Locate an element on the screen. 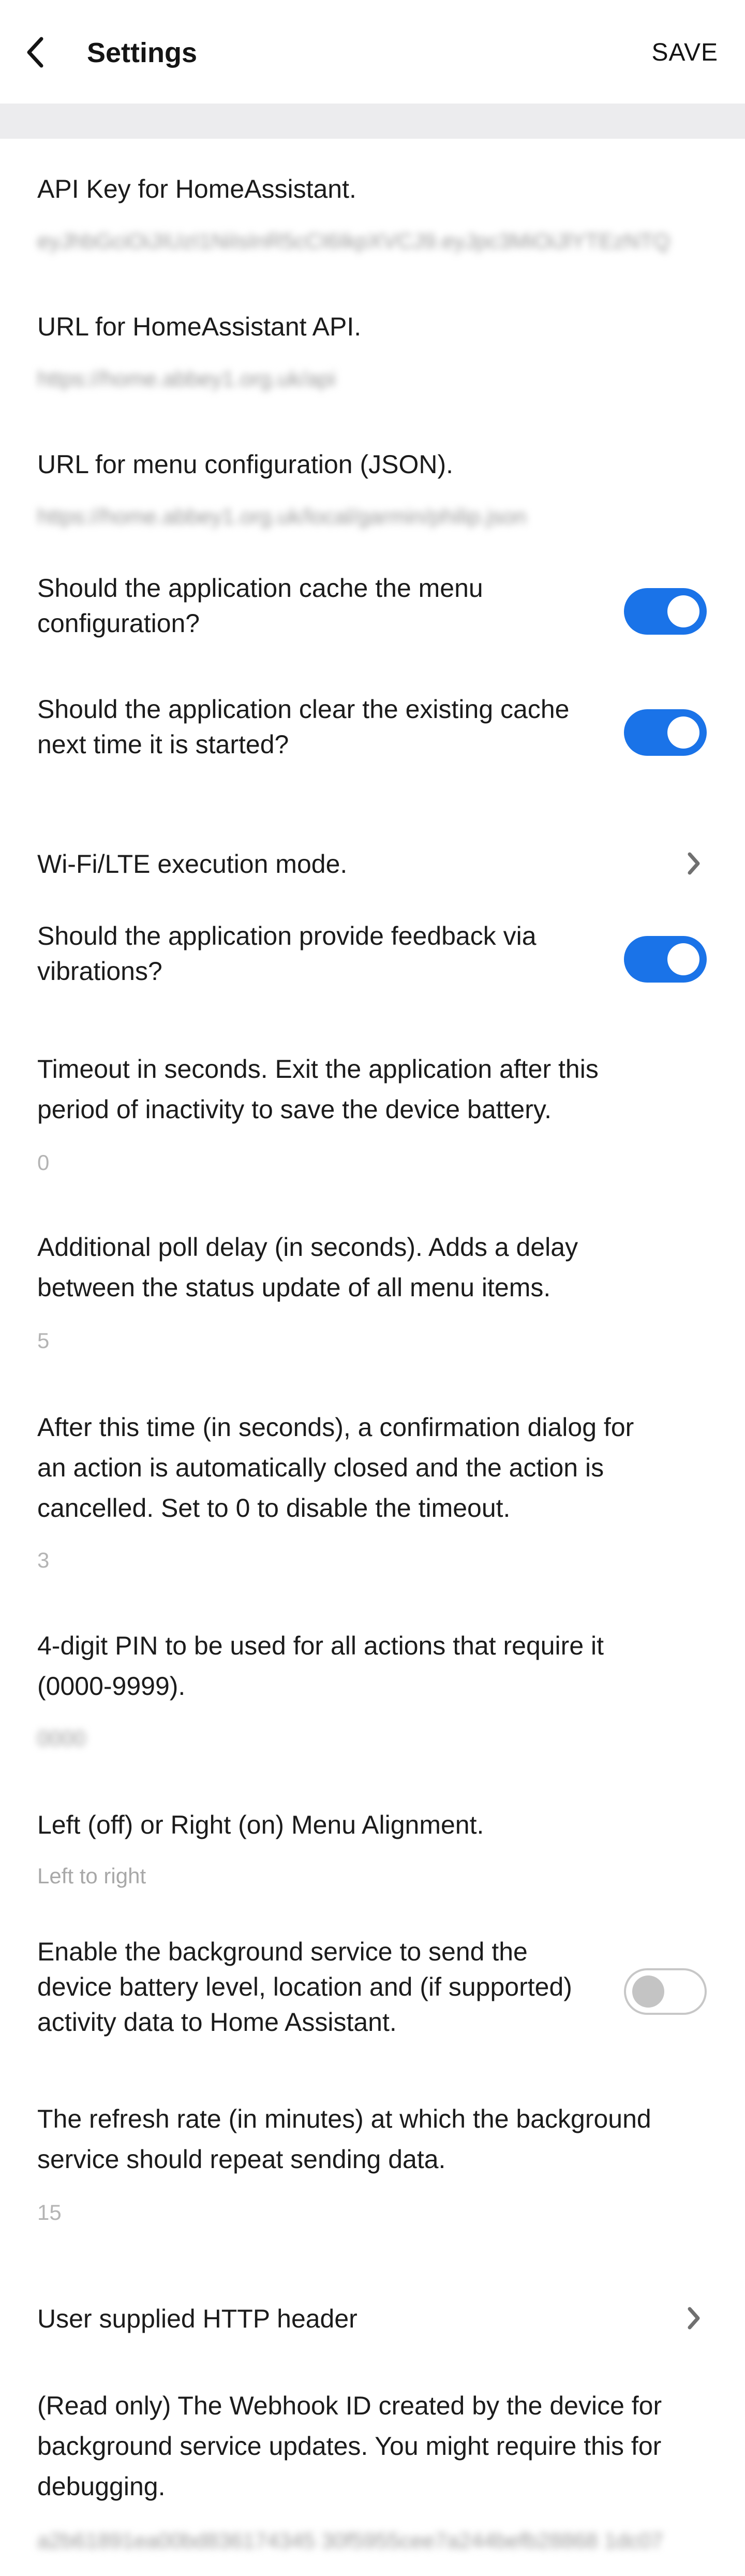 The image size is (745, 2576). app-header: Settings SAVE is located at coordinates (373, 52).